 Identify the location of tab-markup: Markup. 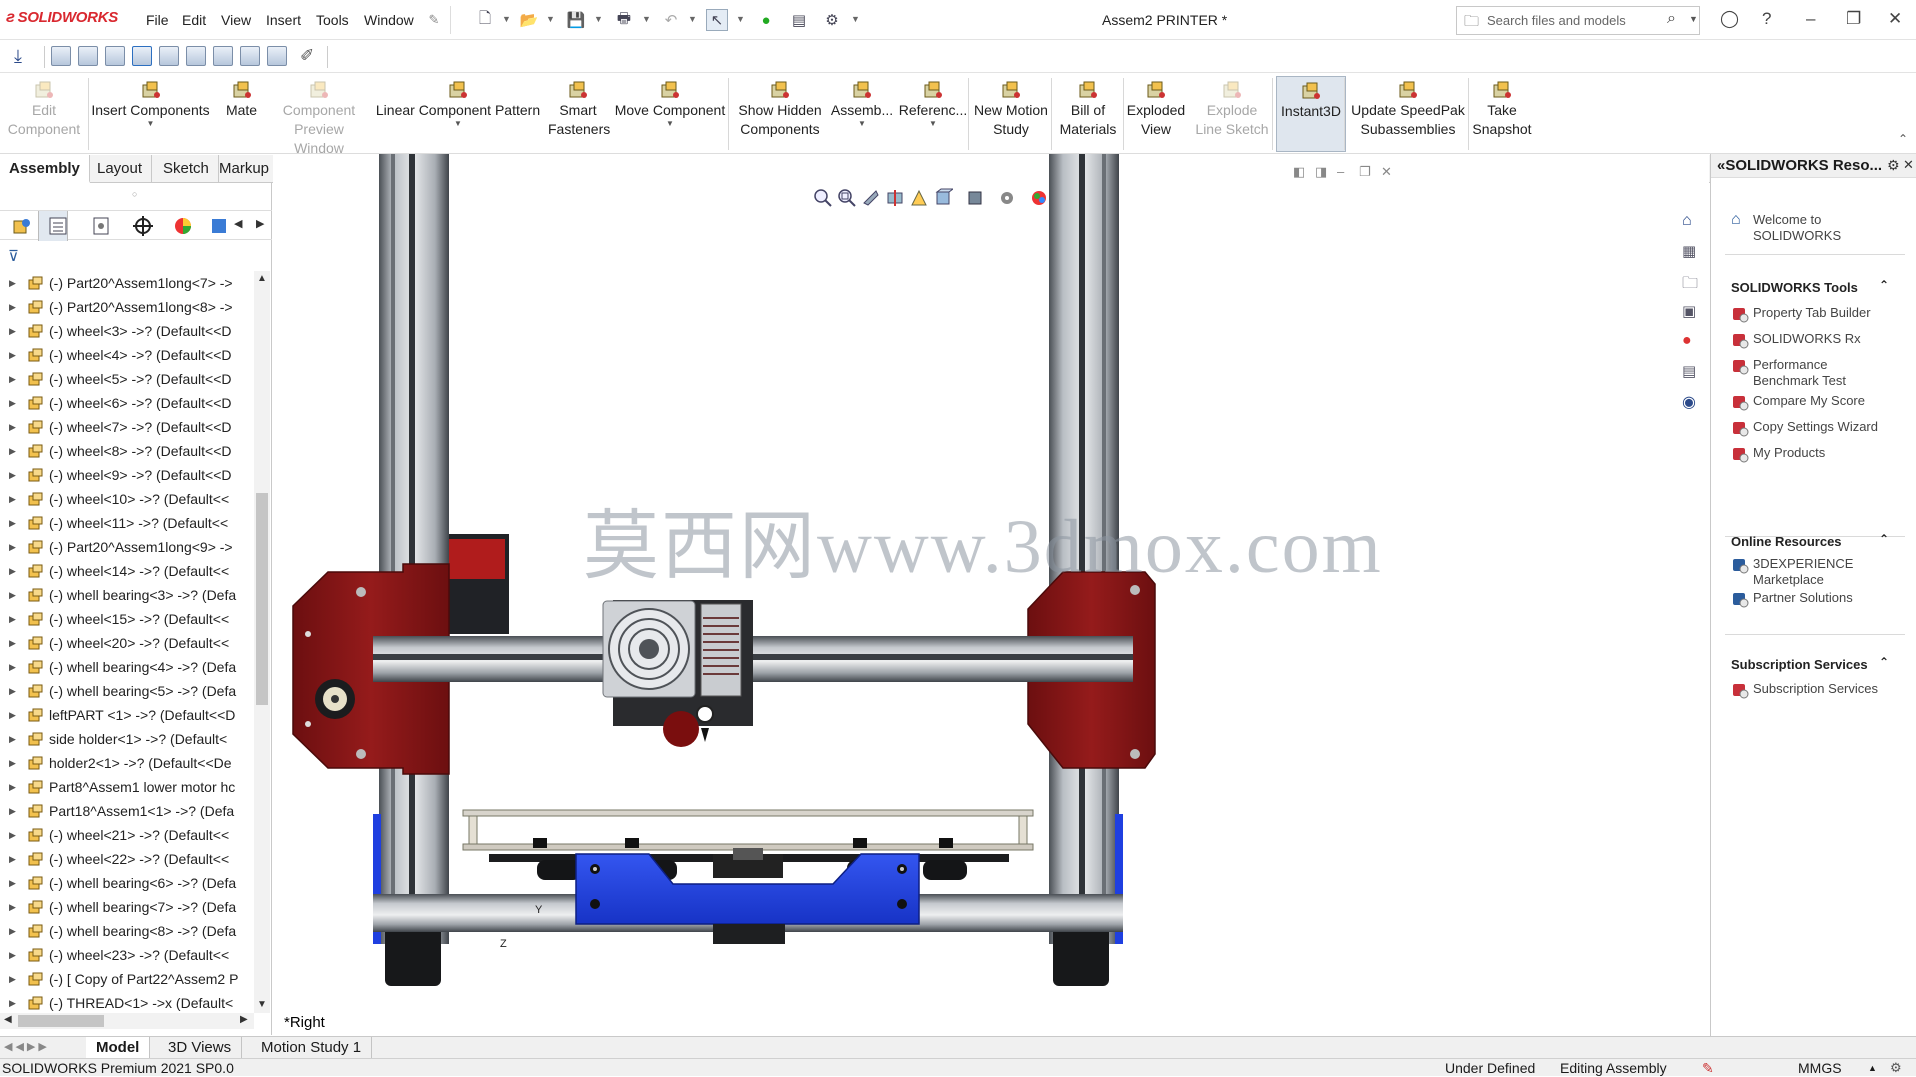
(245, 169).